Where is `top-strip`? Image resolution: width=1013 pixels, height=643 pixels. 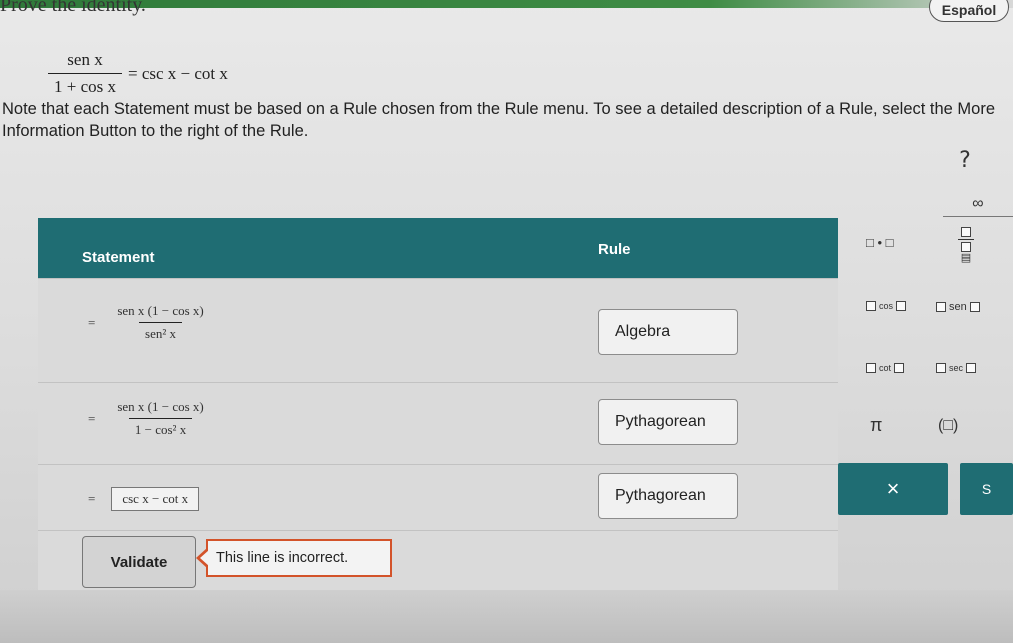
top-strip is located at coordinates (506, 4).